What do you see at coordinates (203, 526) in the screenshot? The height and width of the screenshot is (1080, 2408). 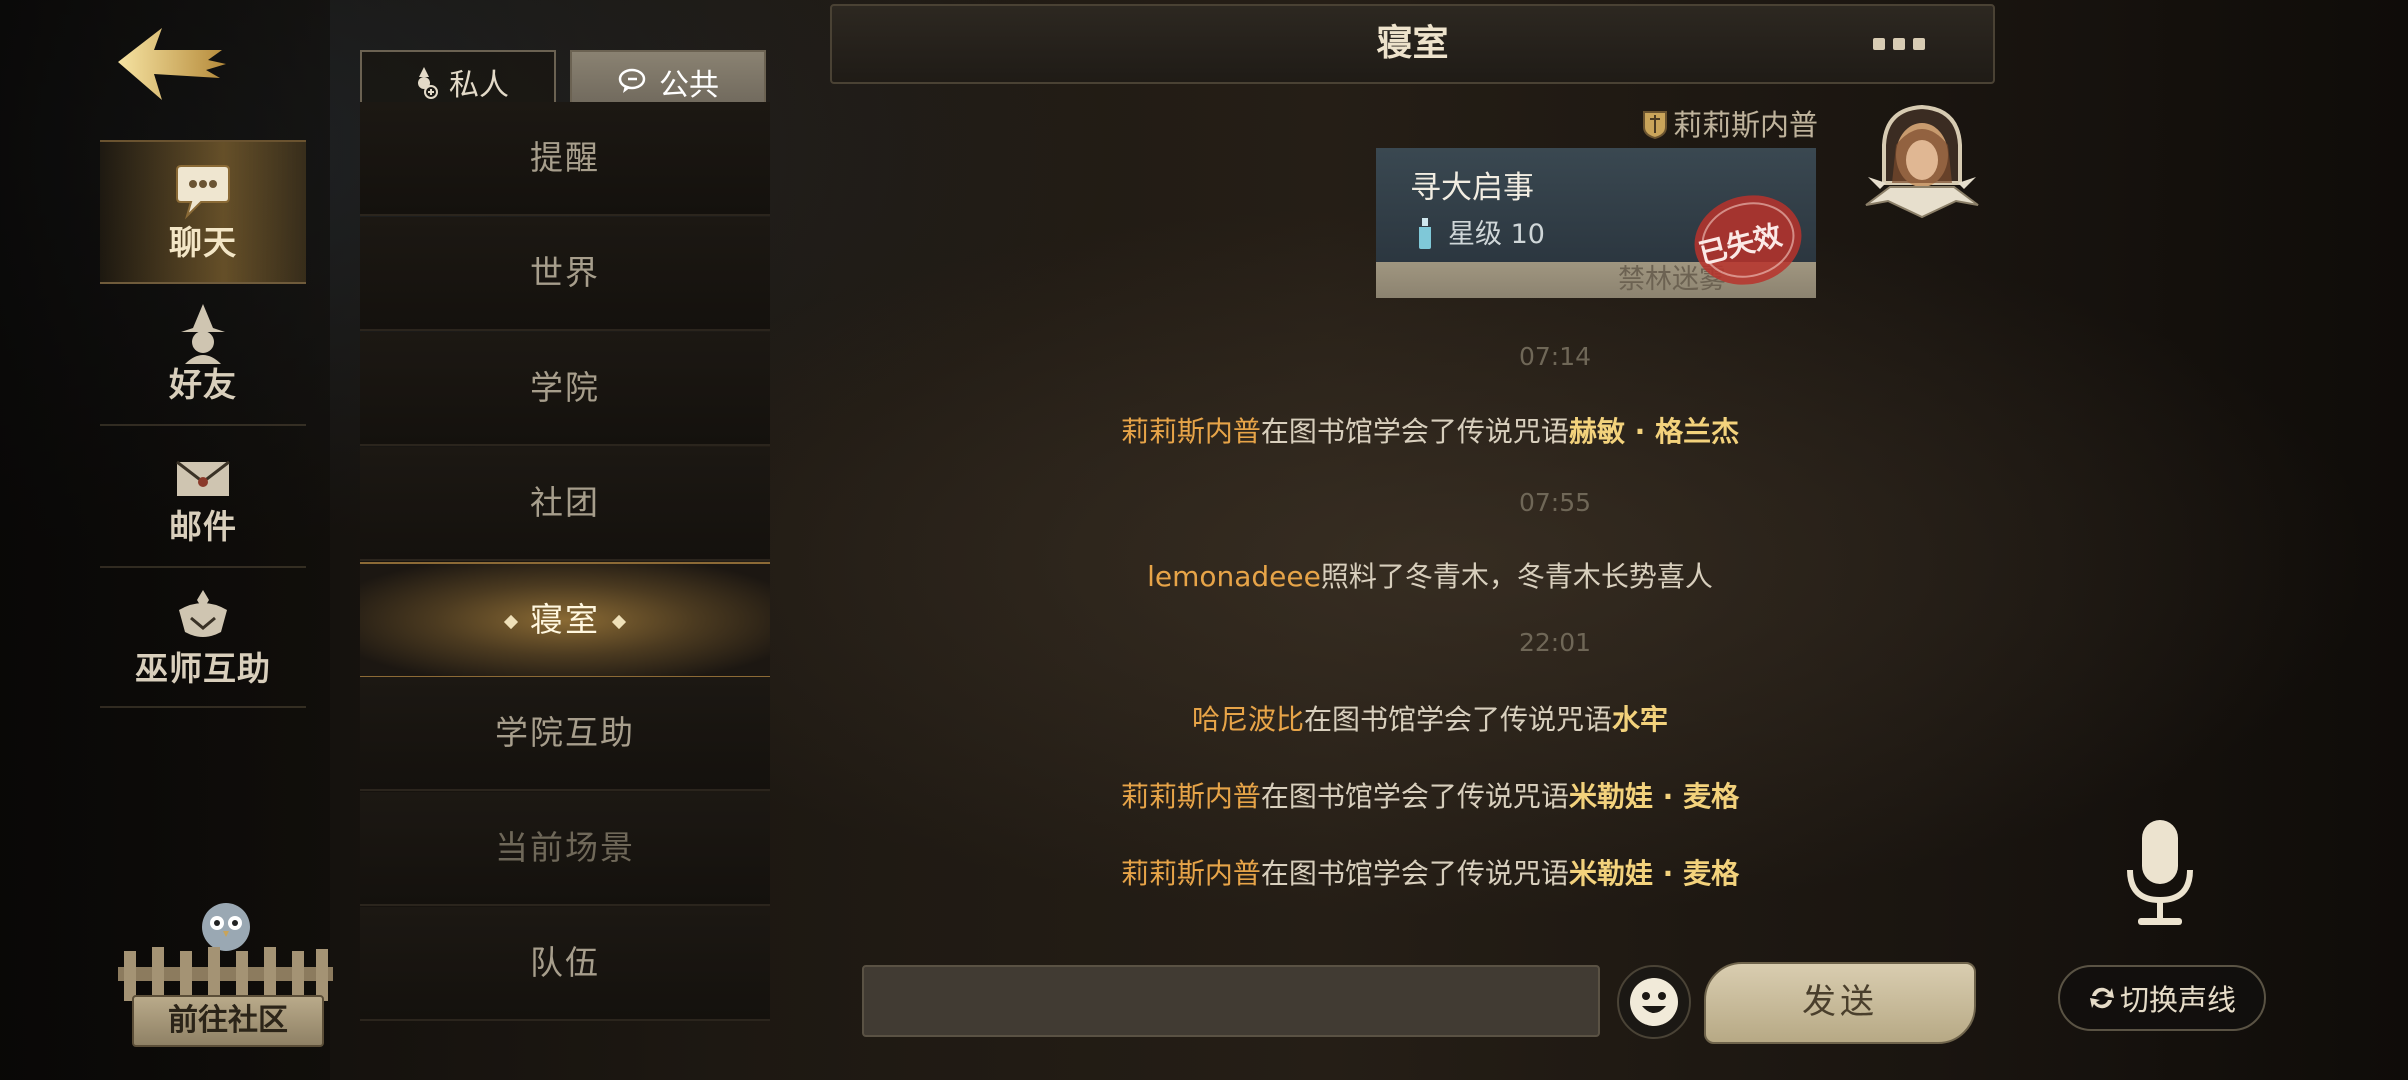 I see `nav-label-mail: 邮件` at bounding box center [203, 526].